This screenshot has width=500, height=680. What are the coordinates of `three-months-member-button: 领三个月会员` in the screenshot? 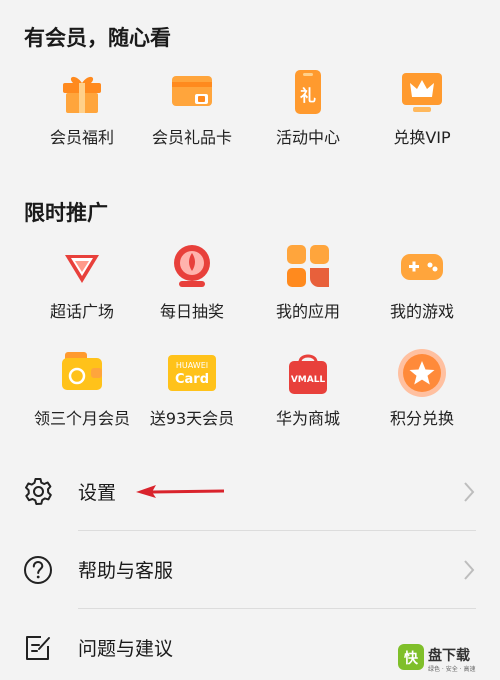 It's located at (82, 387).